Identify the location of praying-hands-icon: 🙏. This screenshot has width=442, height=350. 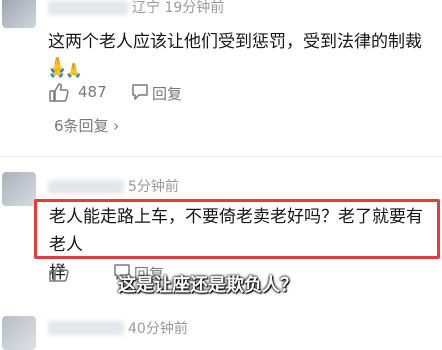
(57, 65).